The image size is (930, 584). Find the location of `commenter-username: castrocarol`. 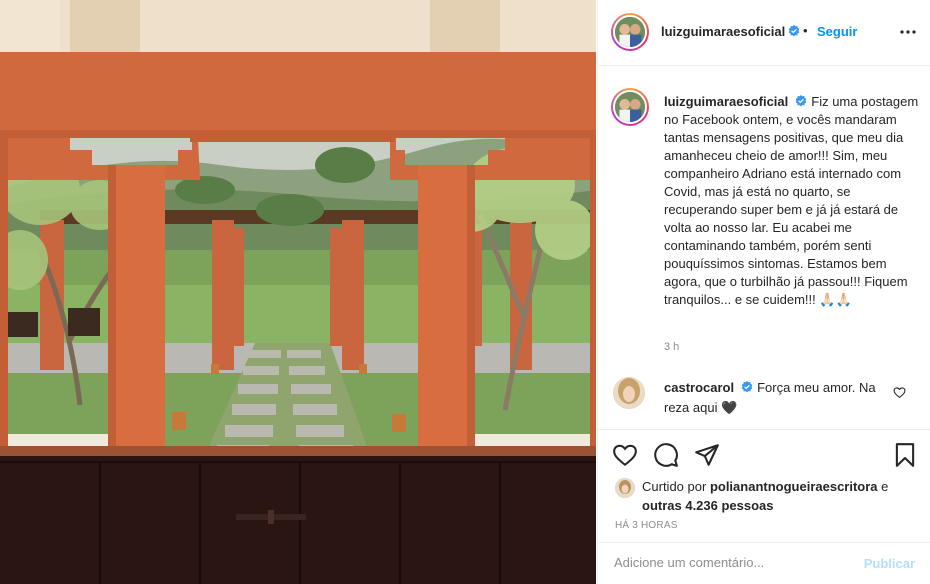

commenter-username: castrocarol is located at coordinates (699, 387).